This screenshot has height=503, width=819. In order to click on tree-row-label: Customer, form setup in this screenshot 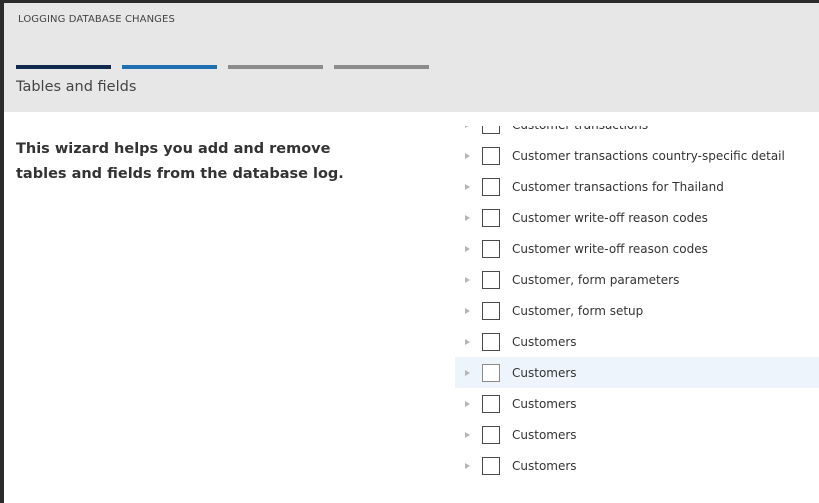, I will do `click(578, 310)`.